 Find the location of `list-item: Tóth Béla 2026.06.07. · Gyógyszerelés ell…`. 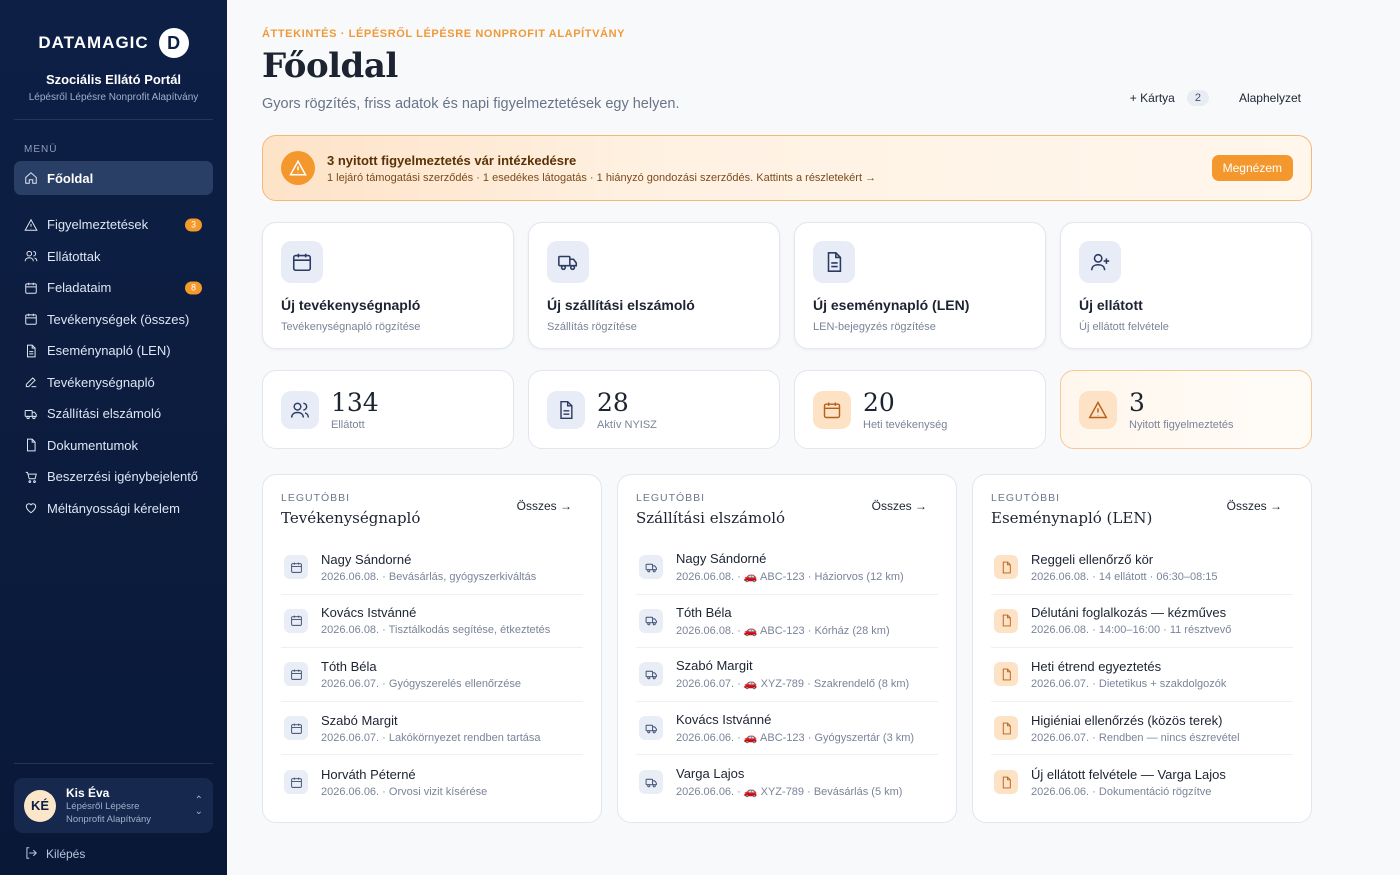

list-item: Tóth Béla 2026.06.07. · Gyógyszerelés ell… is located at coordinates (432, 675).